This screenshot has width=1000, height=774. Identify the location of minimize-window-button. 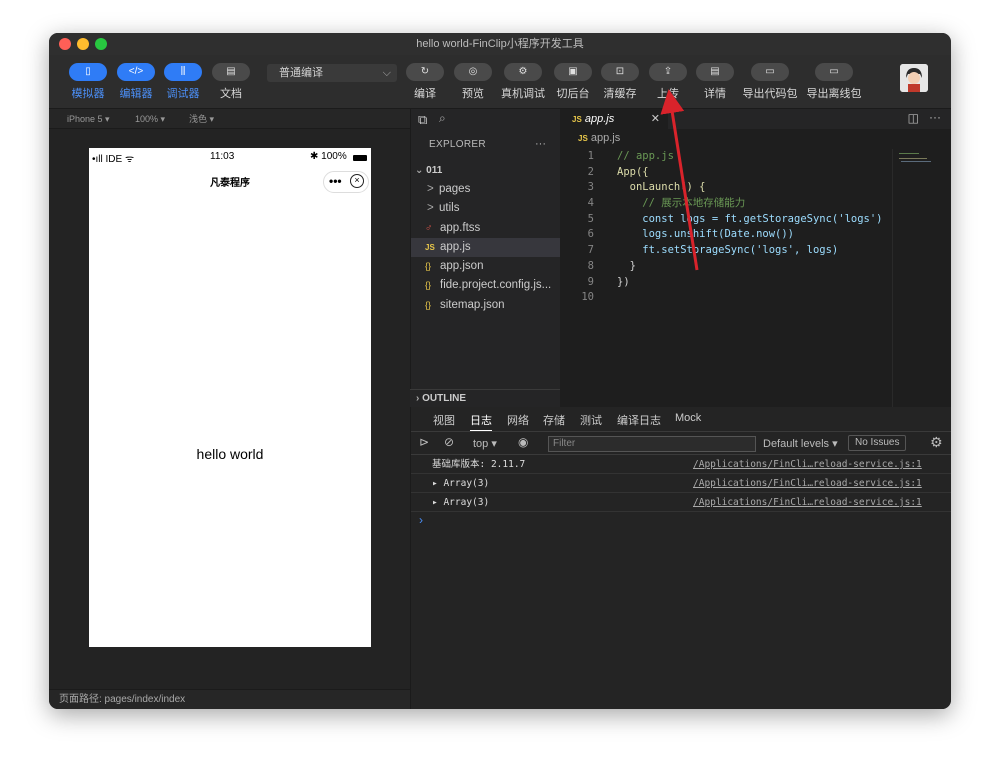
(83, 44).